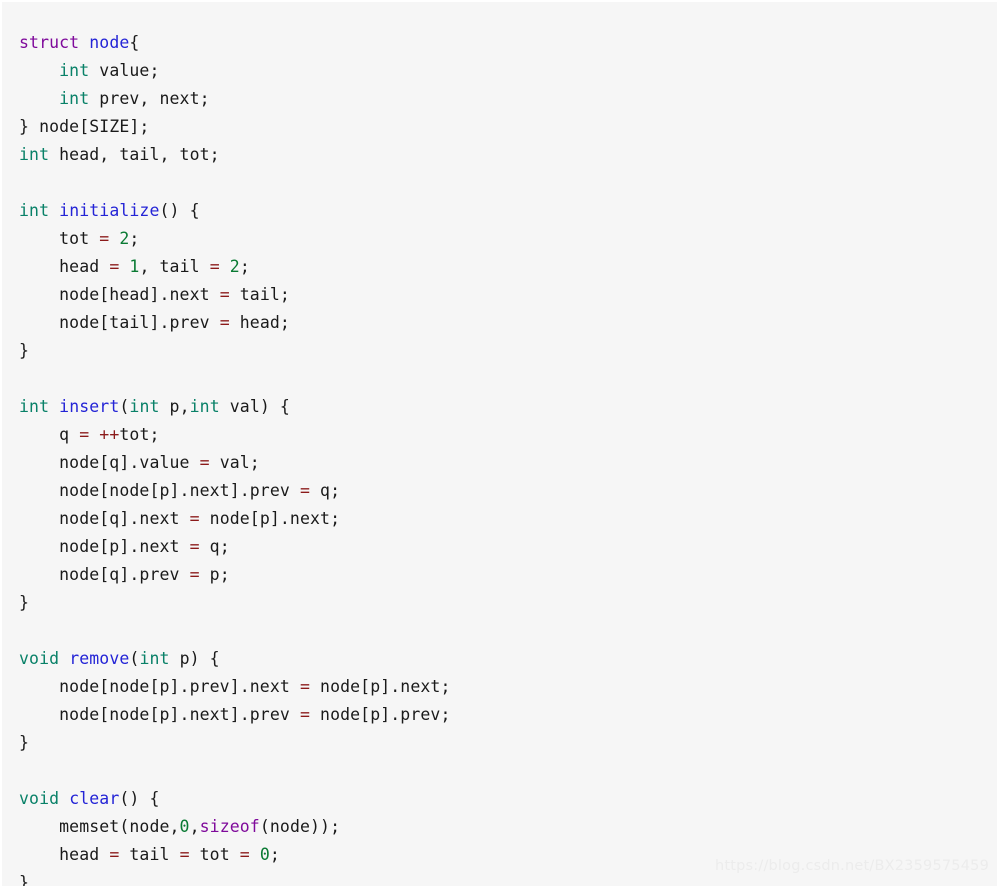 Image resolution: width=999 pixels, height=888 pixels. What do you see at coordinates (214, 546) in the screenshot?
I see `code-token: q;` at bounding box center [214, 546].